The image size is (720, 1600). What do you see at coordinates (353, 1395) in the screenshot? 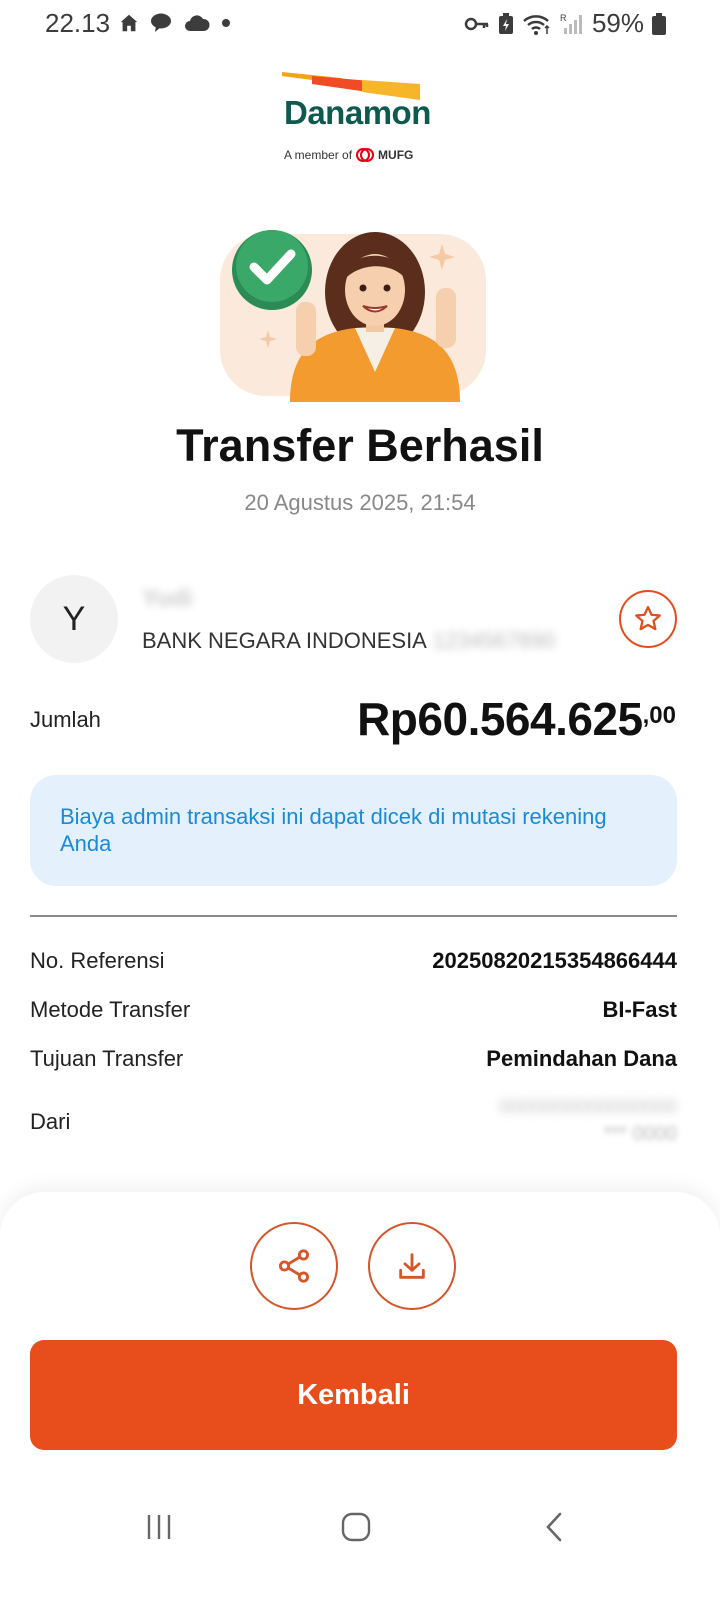
I see `back-button: Kembali` at bounding box center [353, 1395].